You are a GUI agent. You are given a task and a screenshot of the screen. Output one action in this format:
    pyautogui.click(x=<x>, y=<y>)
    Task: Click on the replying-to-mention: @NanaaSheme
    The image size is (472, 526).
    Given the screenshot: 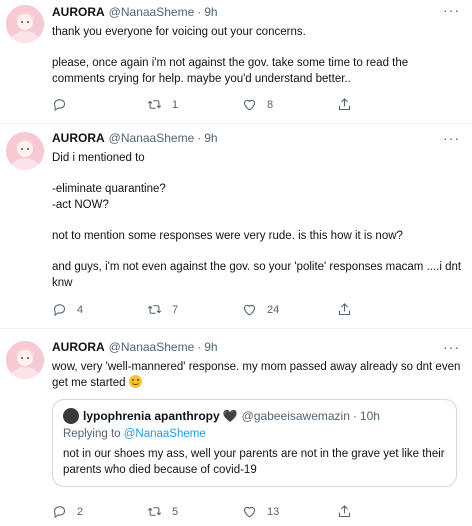 What is the action you would take?
    pyautogui.click(x=165, y=434)
    